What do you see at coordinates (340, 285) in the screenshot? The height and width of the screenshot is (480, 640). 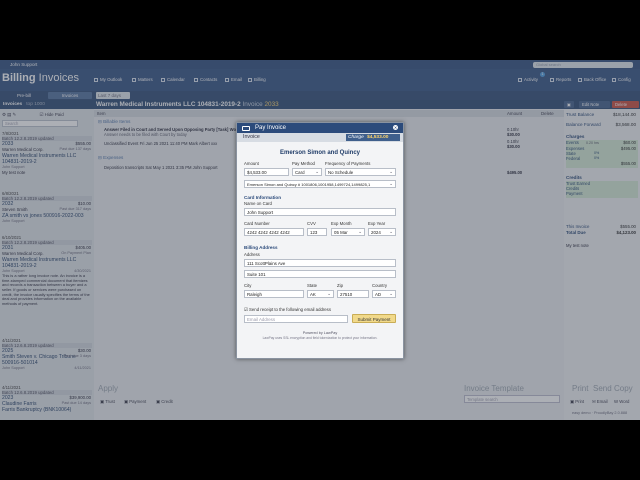 I see `zip-label: Zip` at bounding box center [340, 285].